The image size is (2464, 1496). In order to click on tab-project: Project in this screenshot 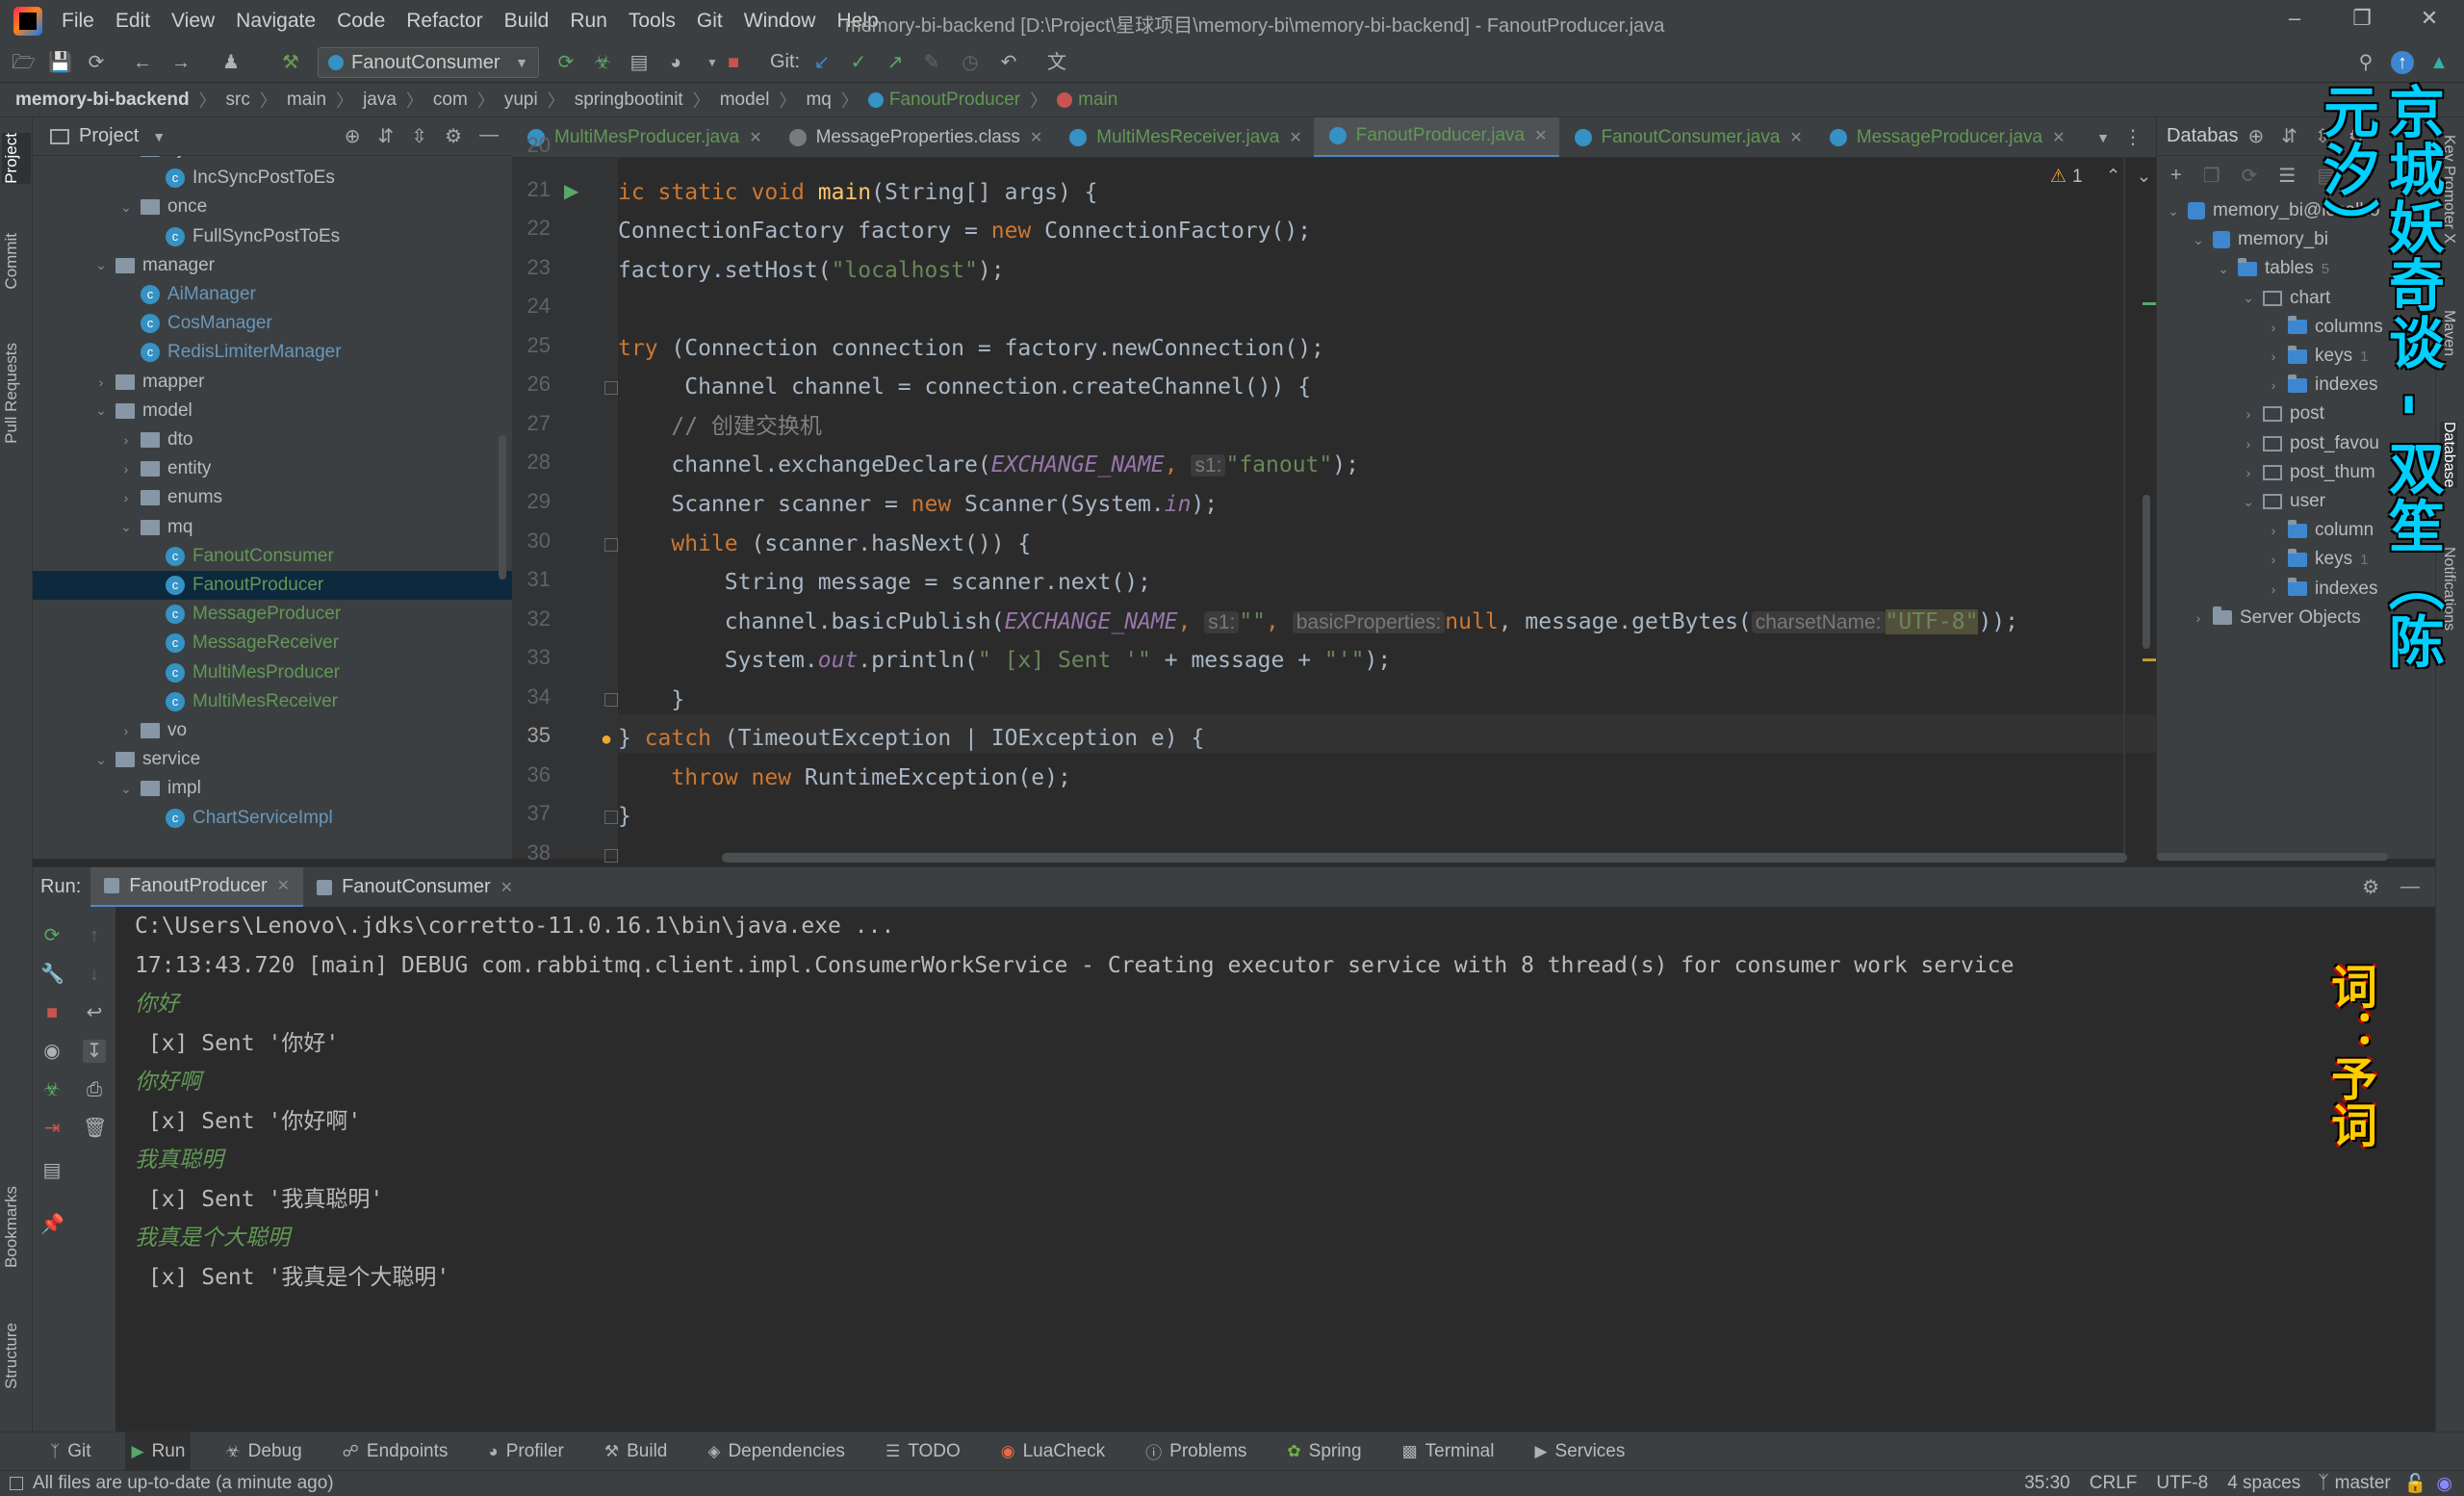, I will do `click(16, 158)`.